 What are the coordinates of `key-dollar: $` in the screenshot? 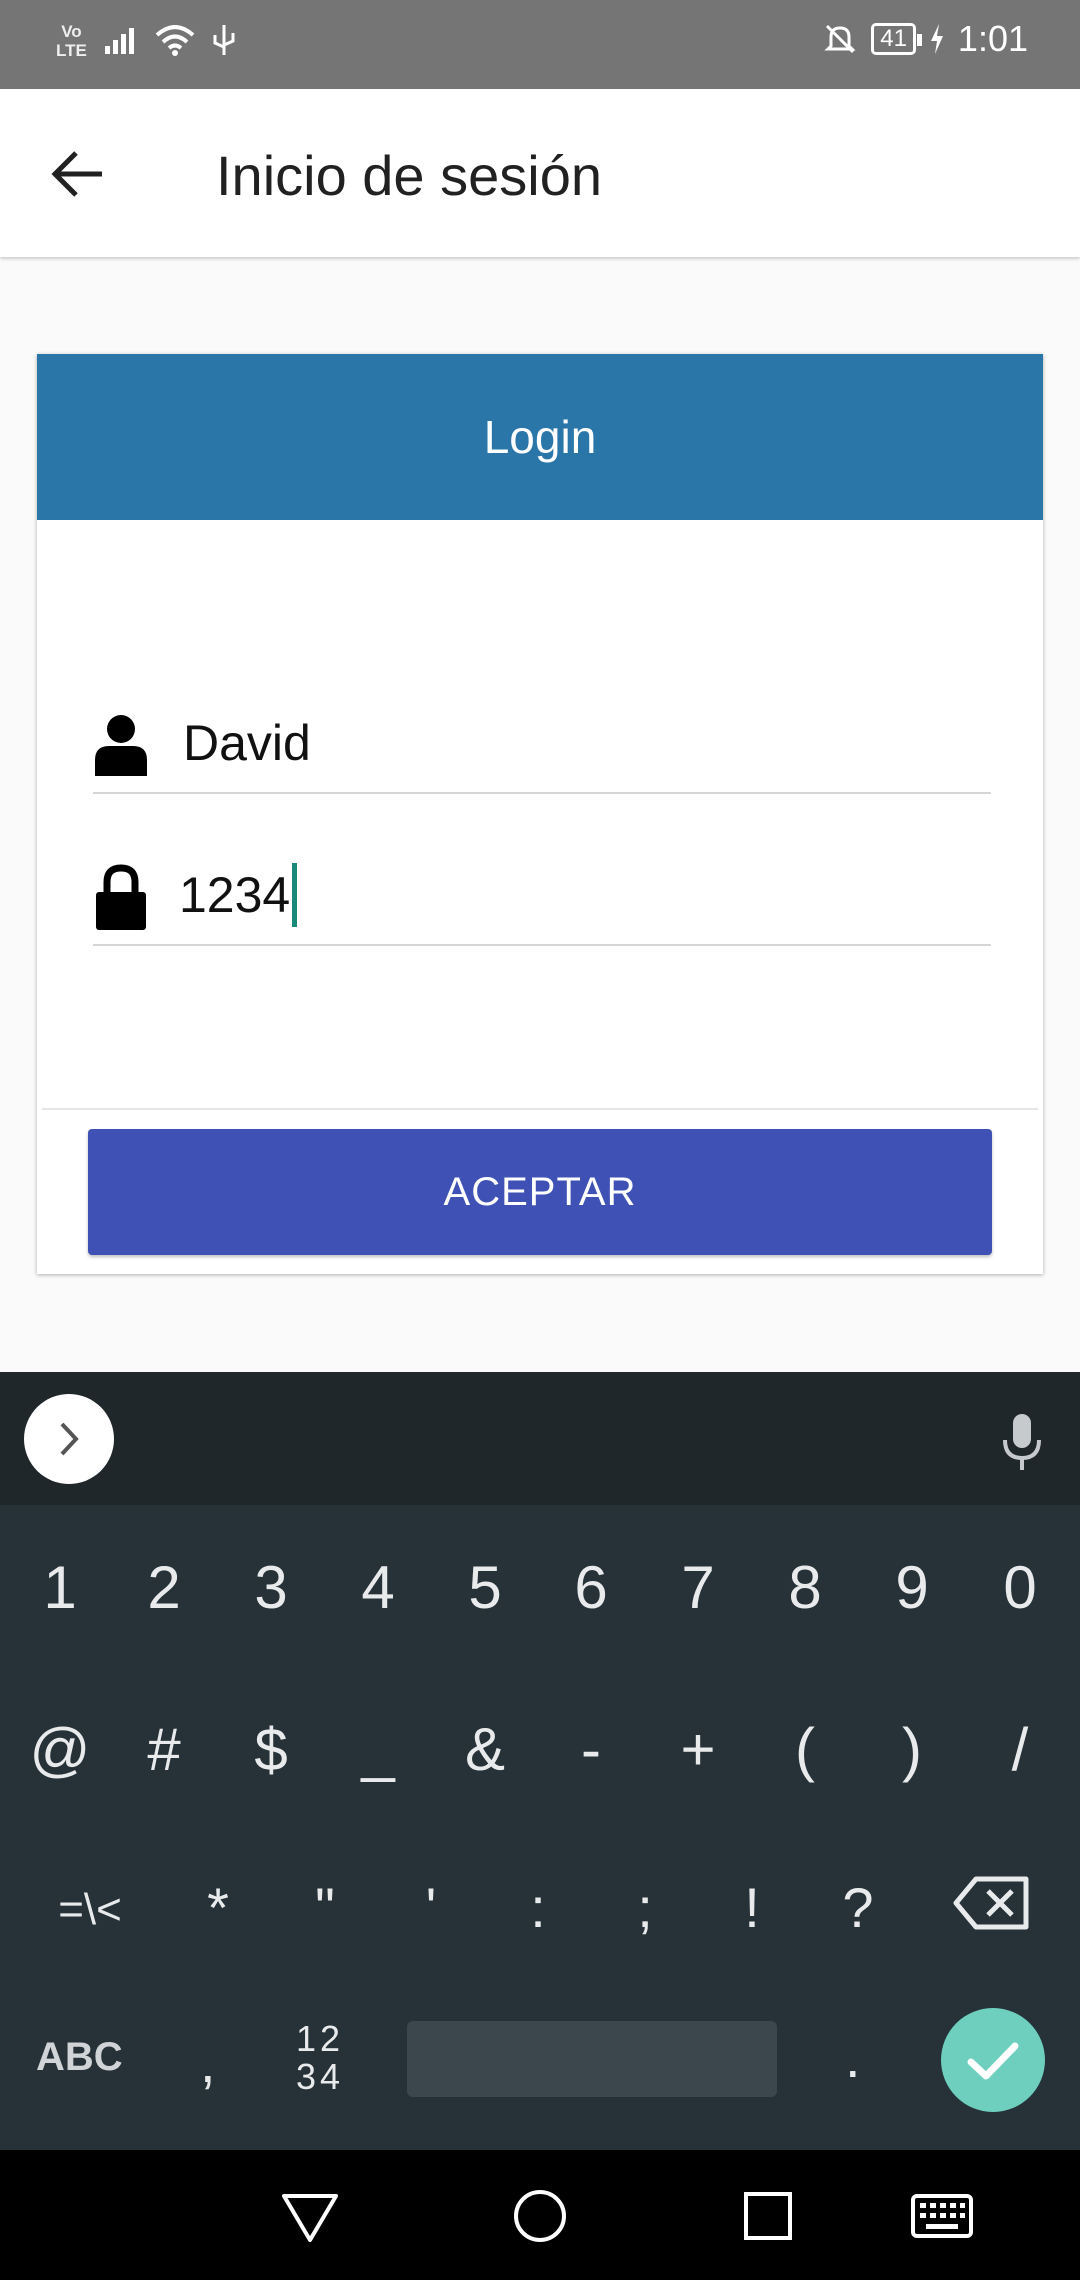 It's located at (271, 1749).